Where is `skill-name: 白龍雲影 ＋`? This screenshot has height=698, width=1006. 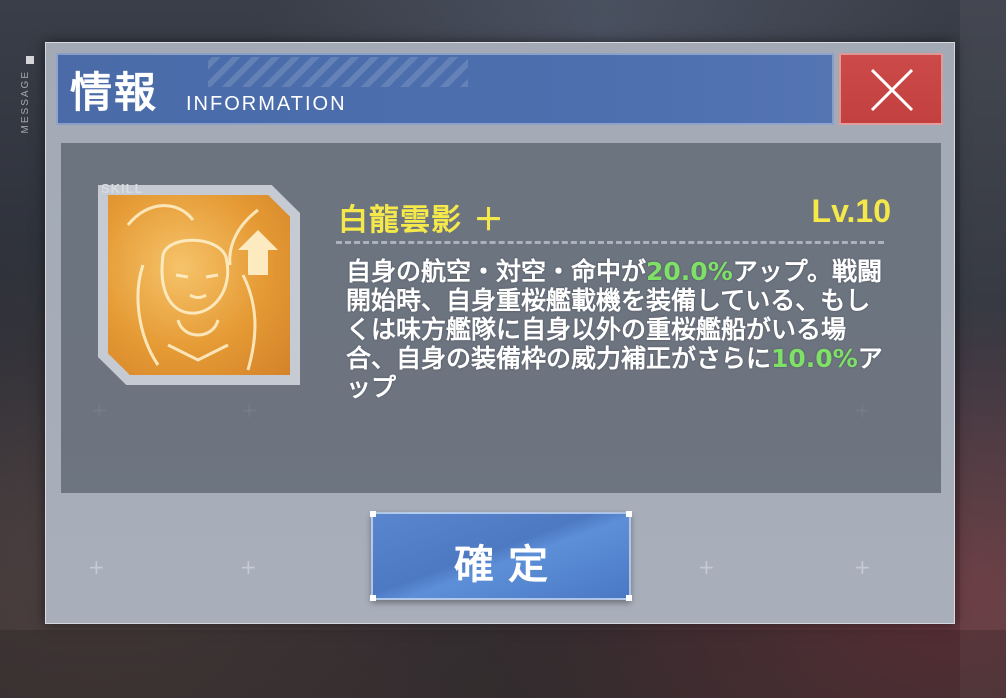 skill-name: 白龍雲影 ＋ is located at coordinates (421, 220).